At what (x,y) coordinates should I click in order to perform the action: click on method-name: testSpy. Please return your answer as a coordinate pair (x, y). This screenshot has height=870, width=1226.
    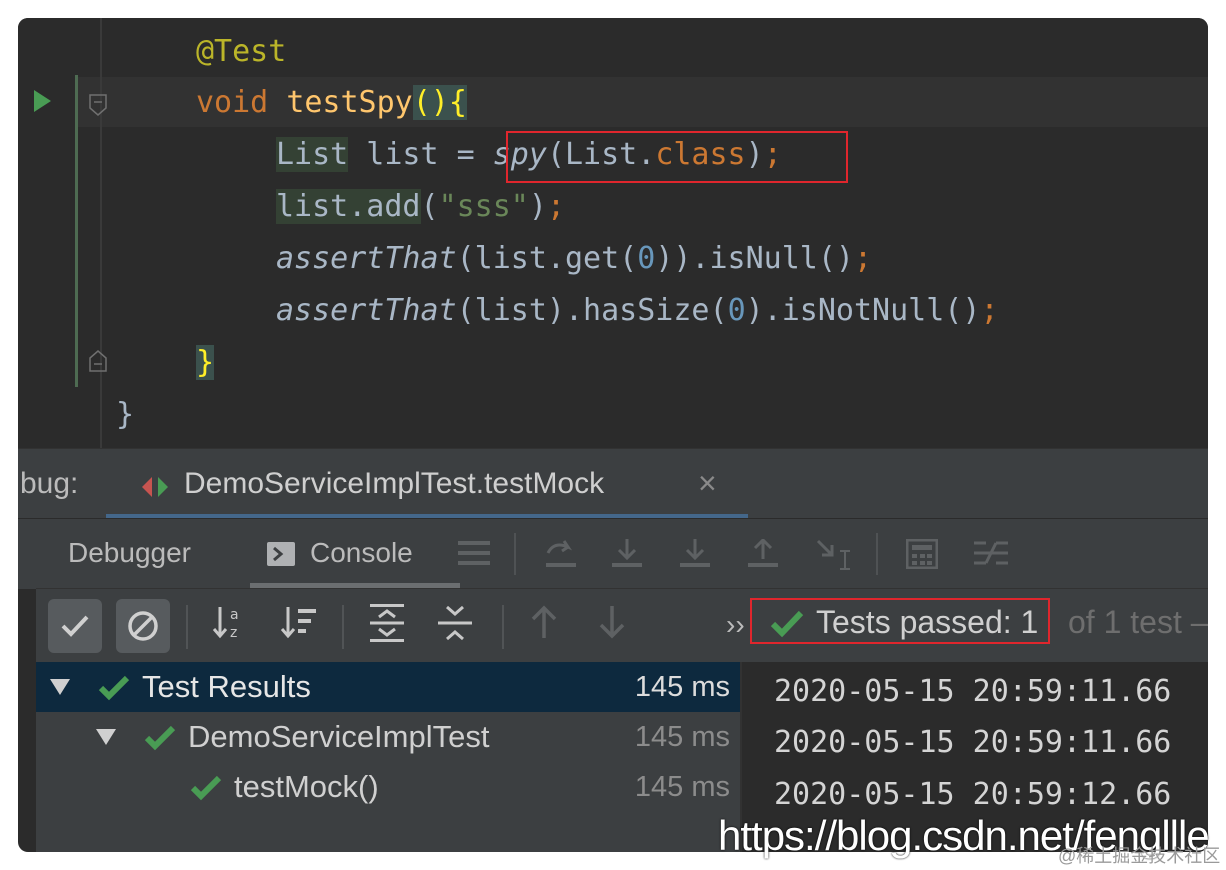
    Looking at the image, I should click on (349, 102).